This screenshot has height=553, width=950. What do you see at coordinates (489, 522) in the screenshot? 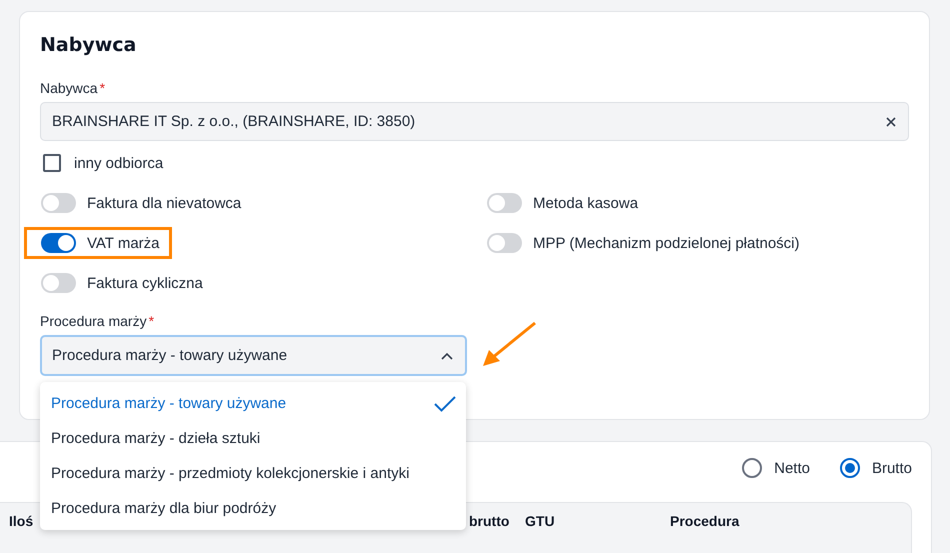
I see `column-header: brutto` at bounding box center [489, 522].